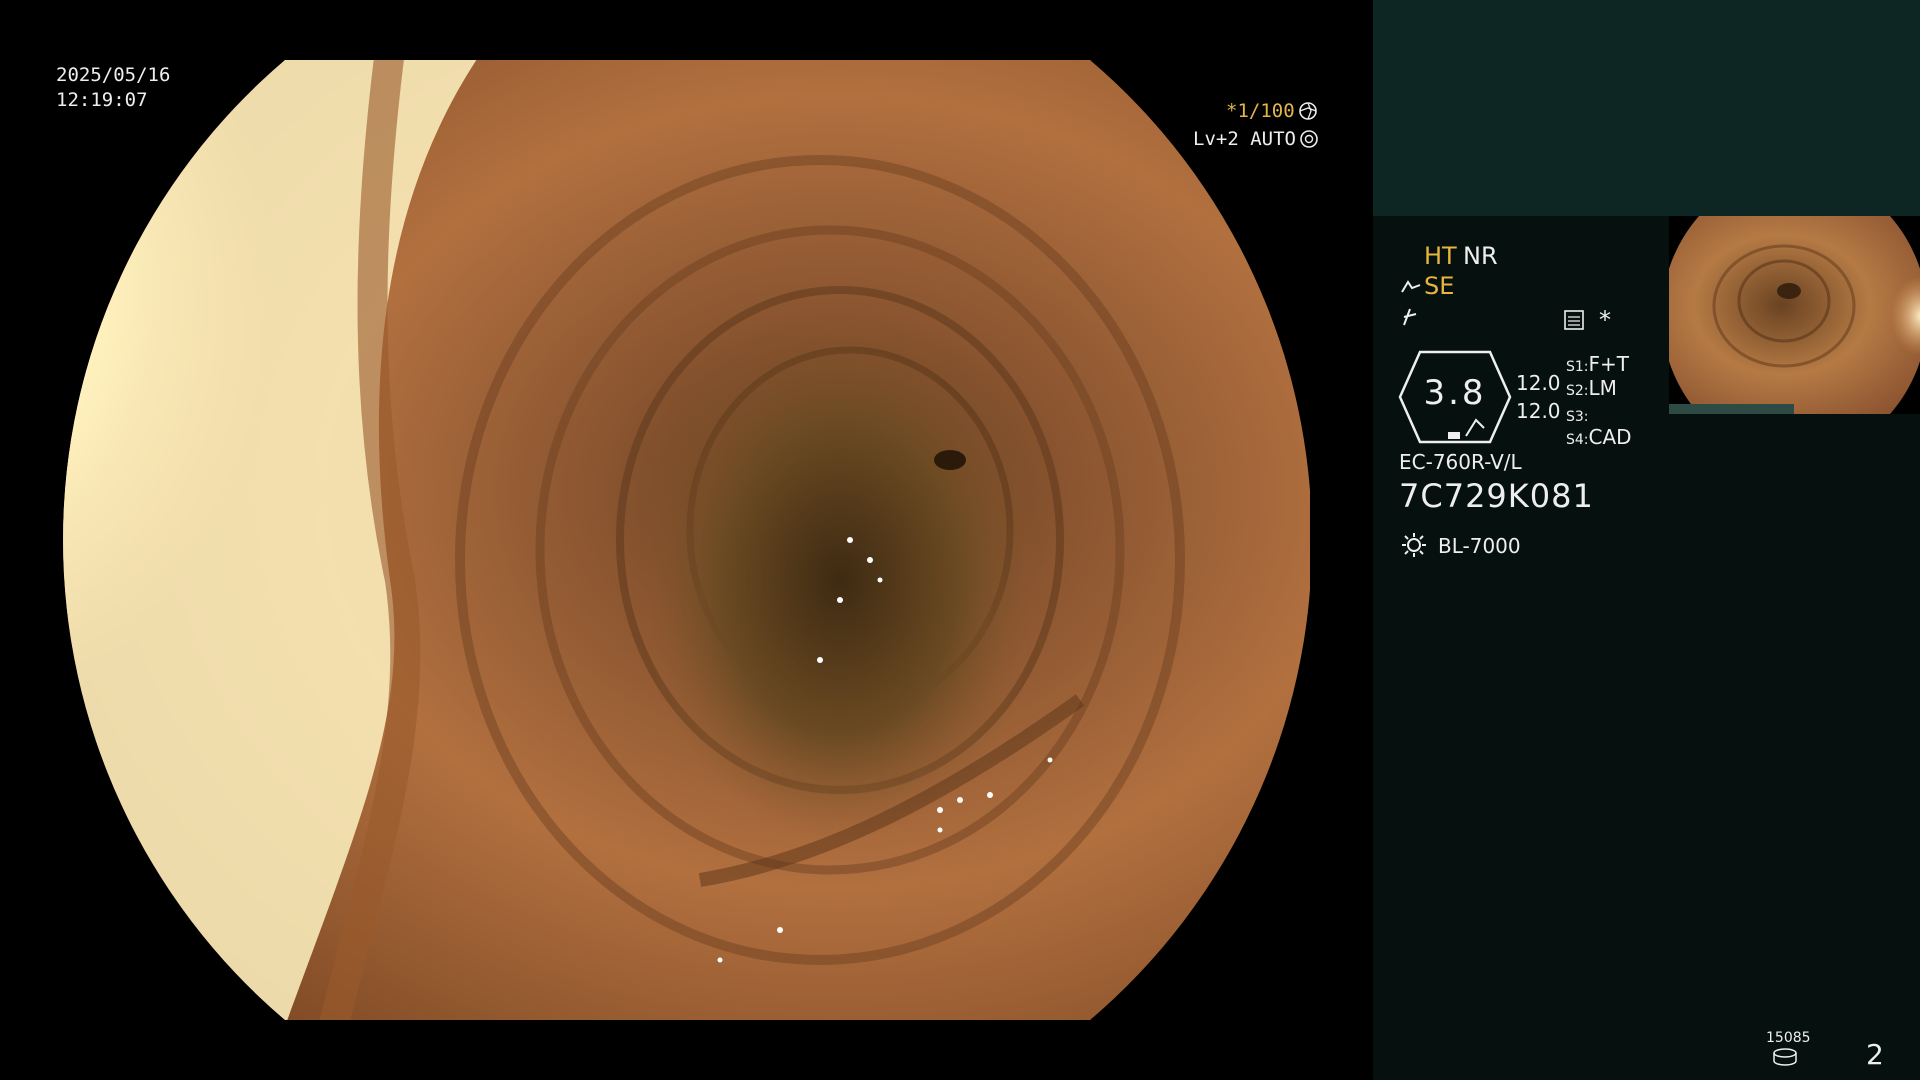  Describe the element at coordinates (1460, 462) in the screenshot. I see `scope-model: EC-760R-V/L` at that location.